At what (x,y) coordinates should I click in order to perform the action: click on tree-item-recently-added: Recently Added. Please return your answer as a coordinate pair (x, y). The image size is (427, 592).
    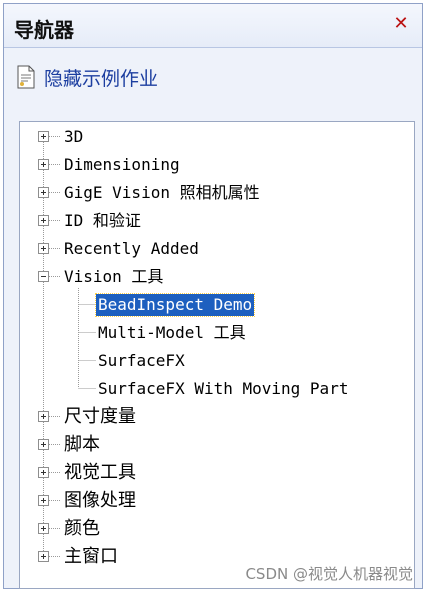
    Looking at the image, I should click on (119, 249).